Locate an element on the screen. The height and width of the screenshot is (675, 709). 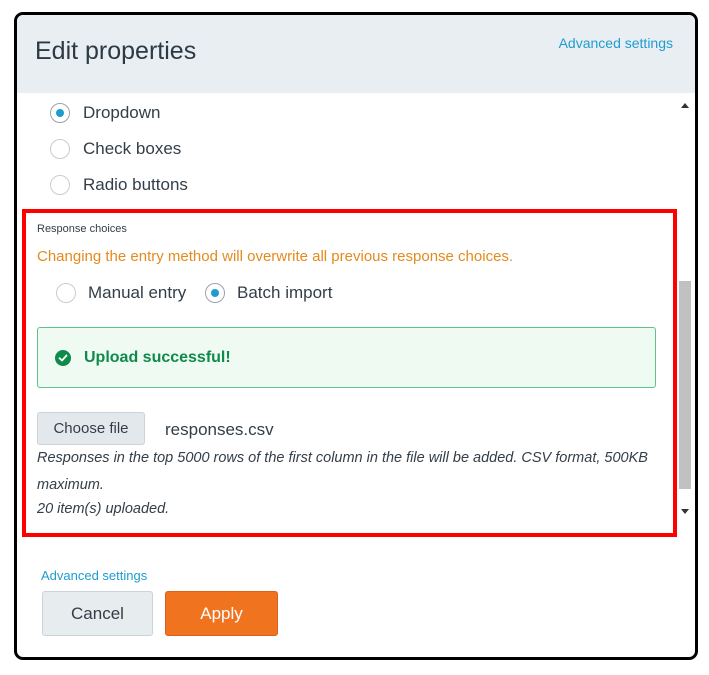
check-circle-icon is located at coordinates (63, 358).